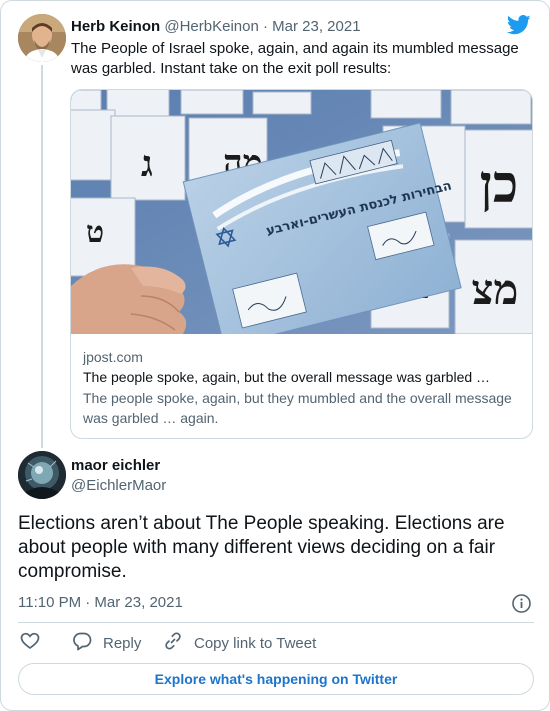 This screenshot has width=550, height=711. Describe the element at coordinates (115, 466) in the screenshot. I see `author-name: maor eichler` at that location.